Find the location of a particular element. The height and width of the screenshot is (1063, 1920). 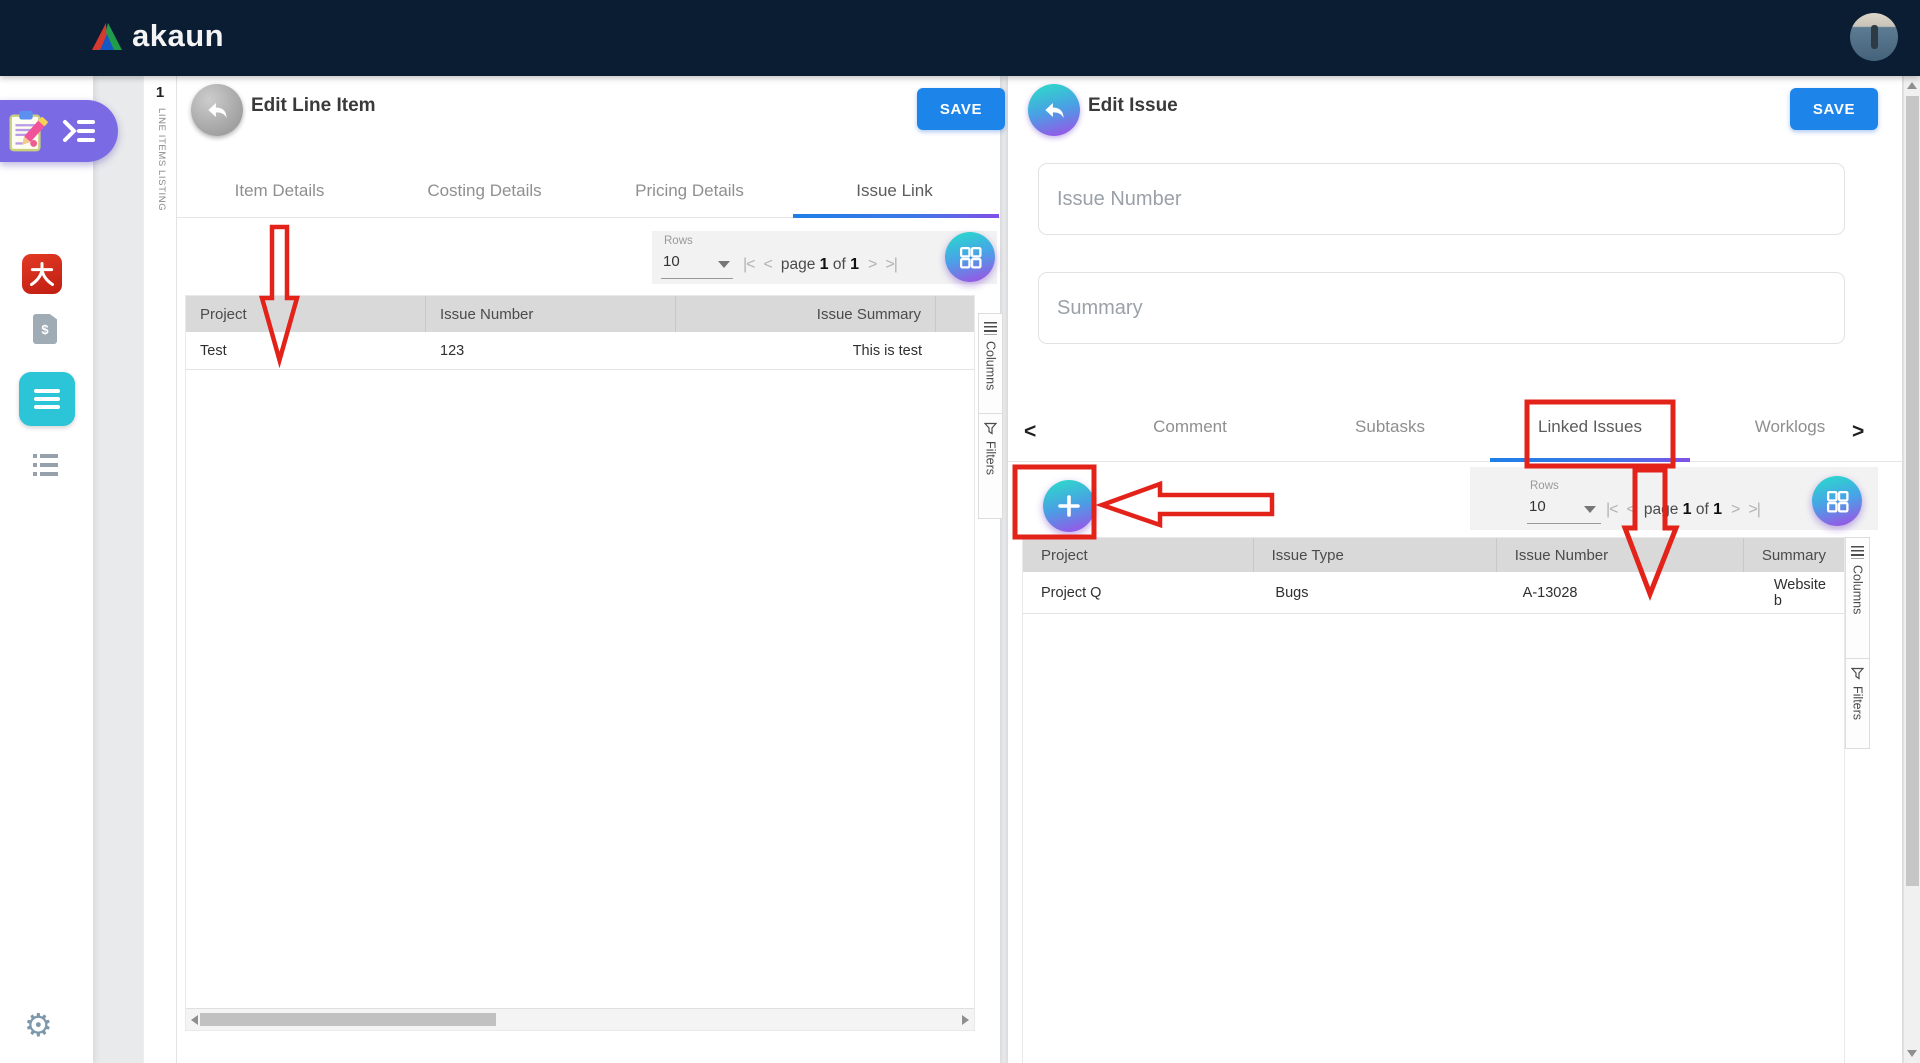

col-header-issue-type: Issue Type is located at coordinates (1375, 555).